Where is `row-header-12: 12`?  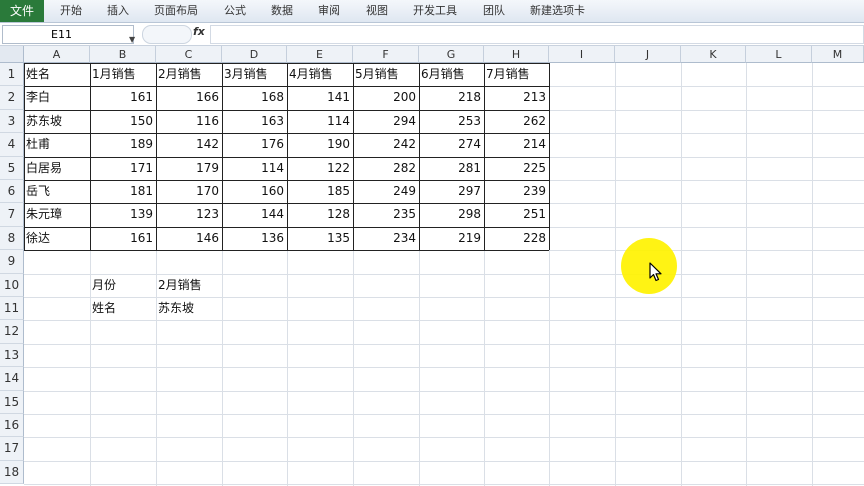
row-header-12: 12 is located at coordinates (12, 332).